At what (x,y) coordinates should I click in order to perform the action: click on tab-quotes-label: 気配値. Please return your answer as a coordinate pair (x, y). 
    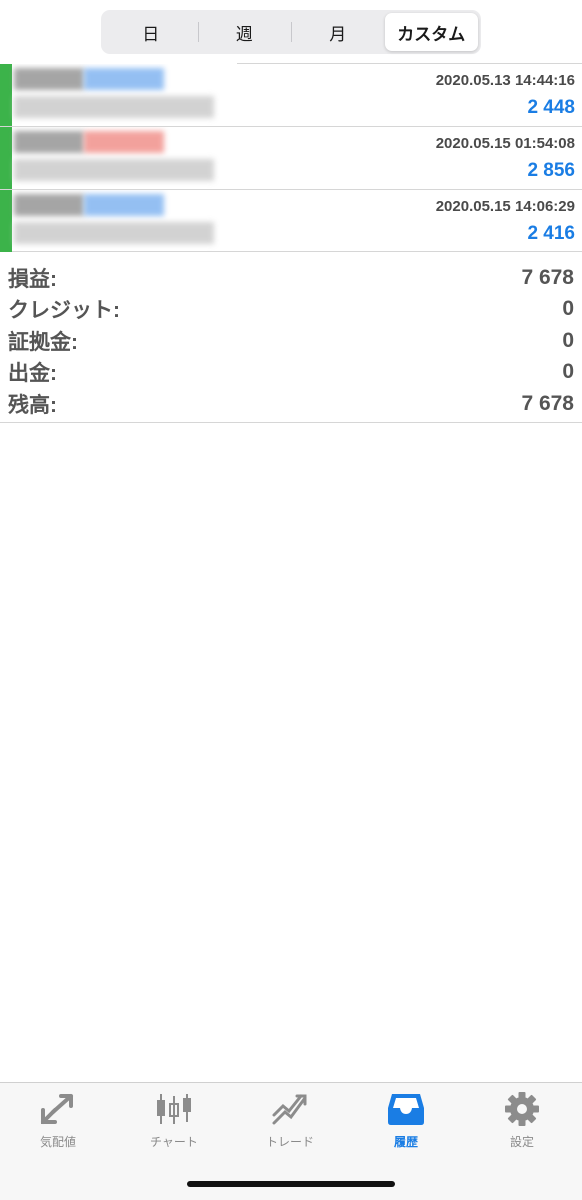
    Looking at the image, I should click on (57, 1142).